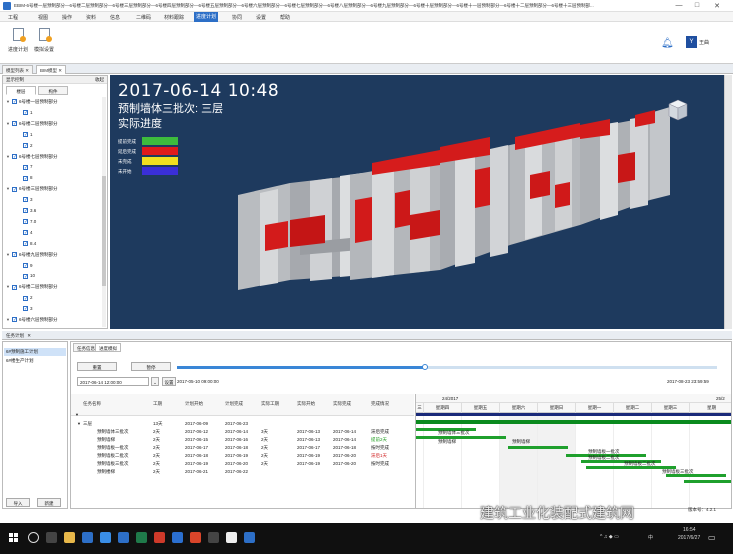  What do you see at coordinates (270, 404) in the screenshot?
I see `column-header: 实际工期` at bounding box center [270, 404].